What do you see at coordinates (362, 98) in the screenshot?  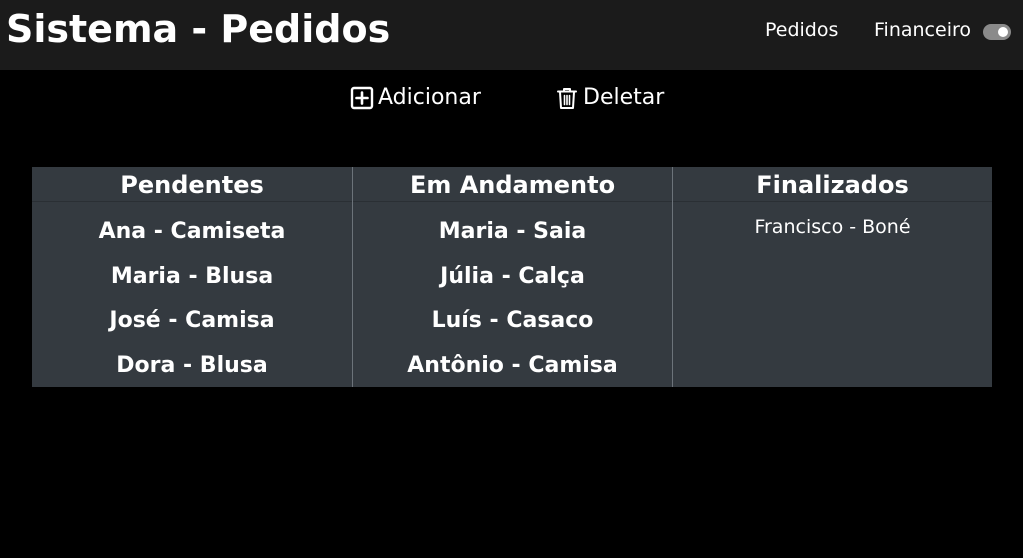 I see `plus-square-icon` at bounding box center [362, 98].